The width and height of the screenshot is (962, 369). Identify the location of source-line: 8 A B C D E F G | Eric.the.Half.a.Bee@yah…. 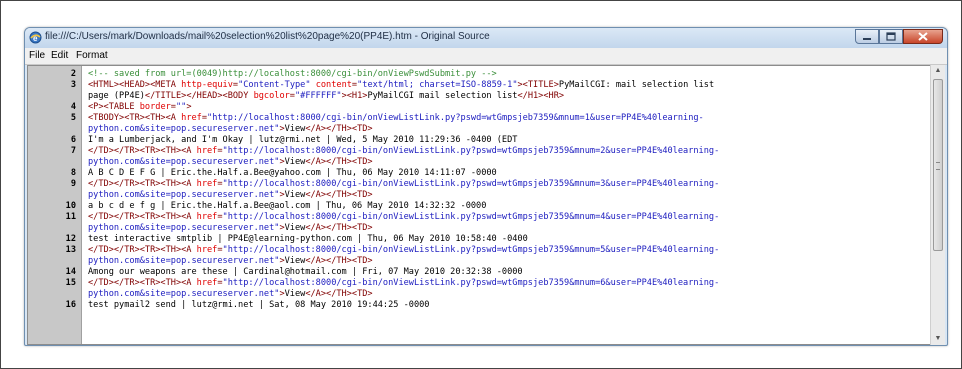
(479, 173).